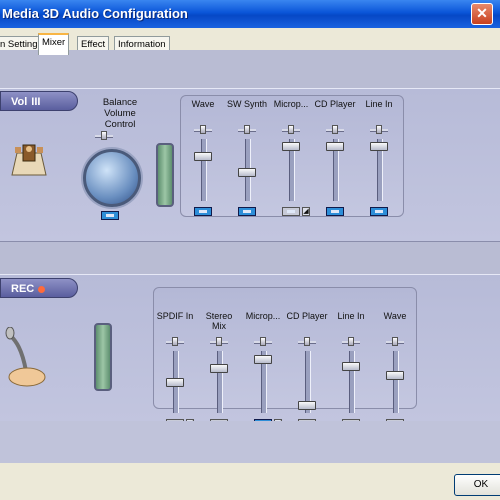 The image size is (500, 500). Describe the element at coordinates (103, 357) in the screenshot. I see `recording-level-meter` at that location.